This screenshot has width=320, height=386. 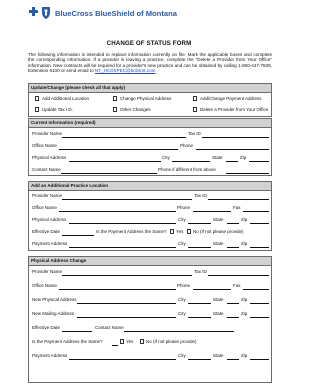 What do you see at coordinates (125, 70) in the screenshot?
I see `contact-email-link: NT_HCDSPEC@bcbsmt.com` at bounding box center [125, 70].